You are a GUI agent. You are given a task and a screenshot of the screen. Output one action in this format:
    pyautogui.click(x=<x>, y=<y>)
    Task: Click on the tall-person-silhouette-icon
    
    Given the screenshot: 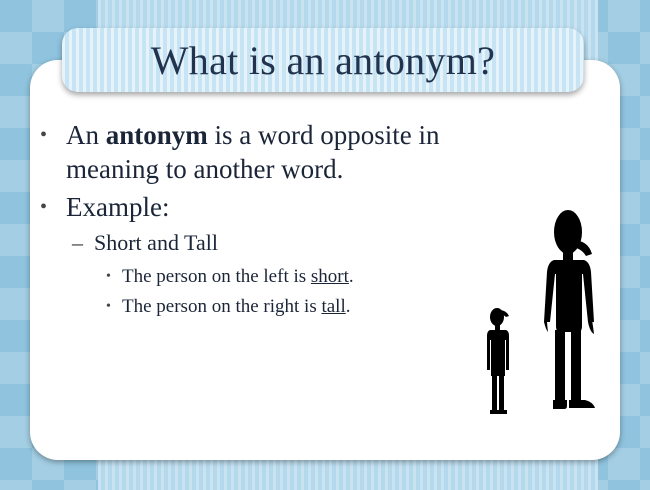 What is the action you would take?
    pyautogui.click(x=569, y=309)
    